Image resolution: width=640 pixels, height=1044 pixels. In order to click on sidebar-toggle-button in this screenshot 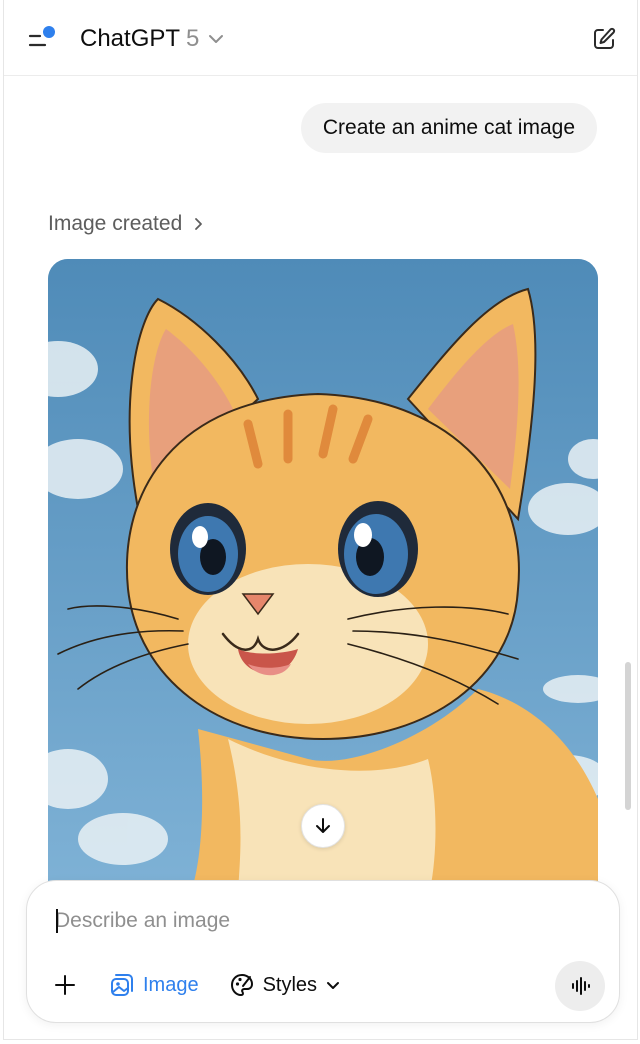, I will do `click(43, 39)`.